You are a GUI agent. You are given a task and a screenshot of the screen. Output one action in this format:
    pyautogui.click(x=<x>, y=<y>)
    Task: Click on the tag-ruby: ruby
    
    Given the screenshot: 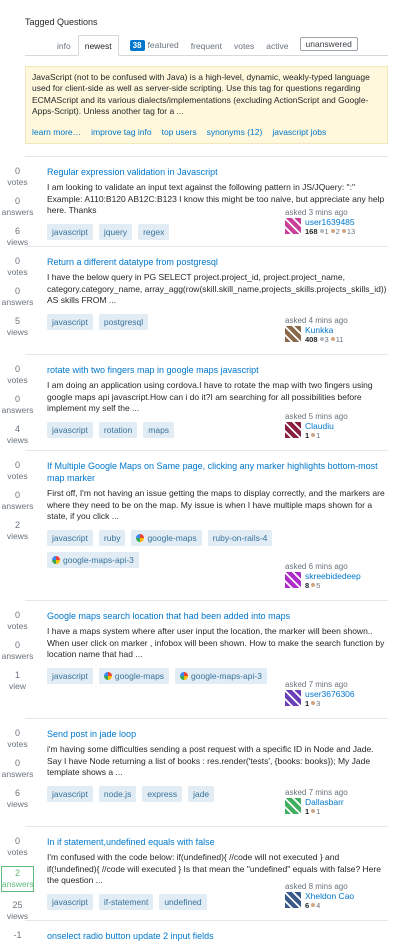 What is the action you would take?
    pyautogui.click(x=112, y=537)
    